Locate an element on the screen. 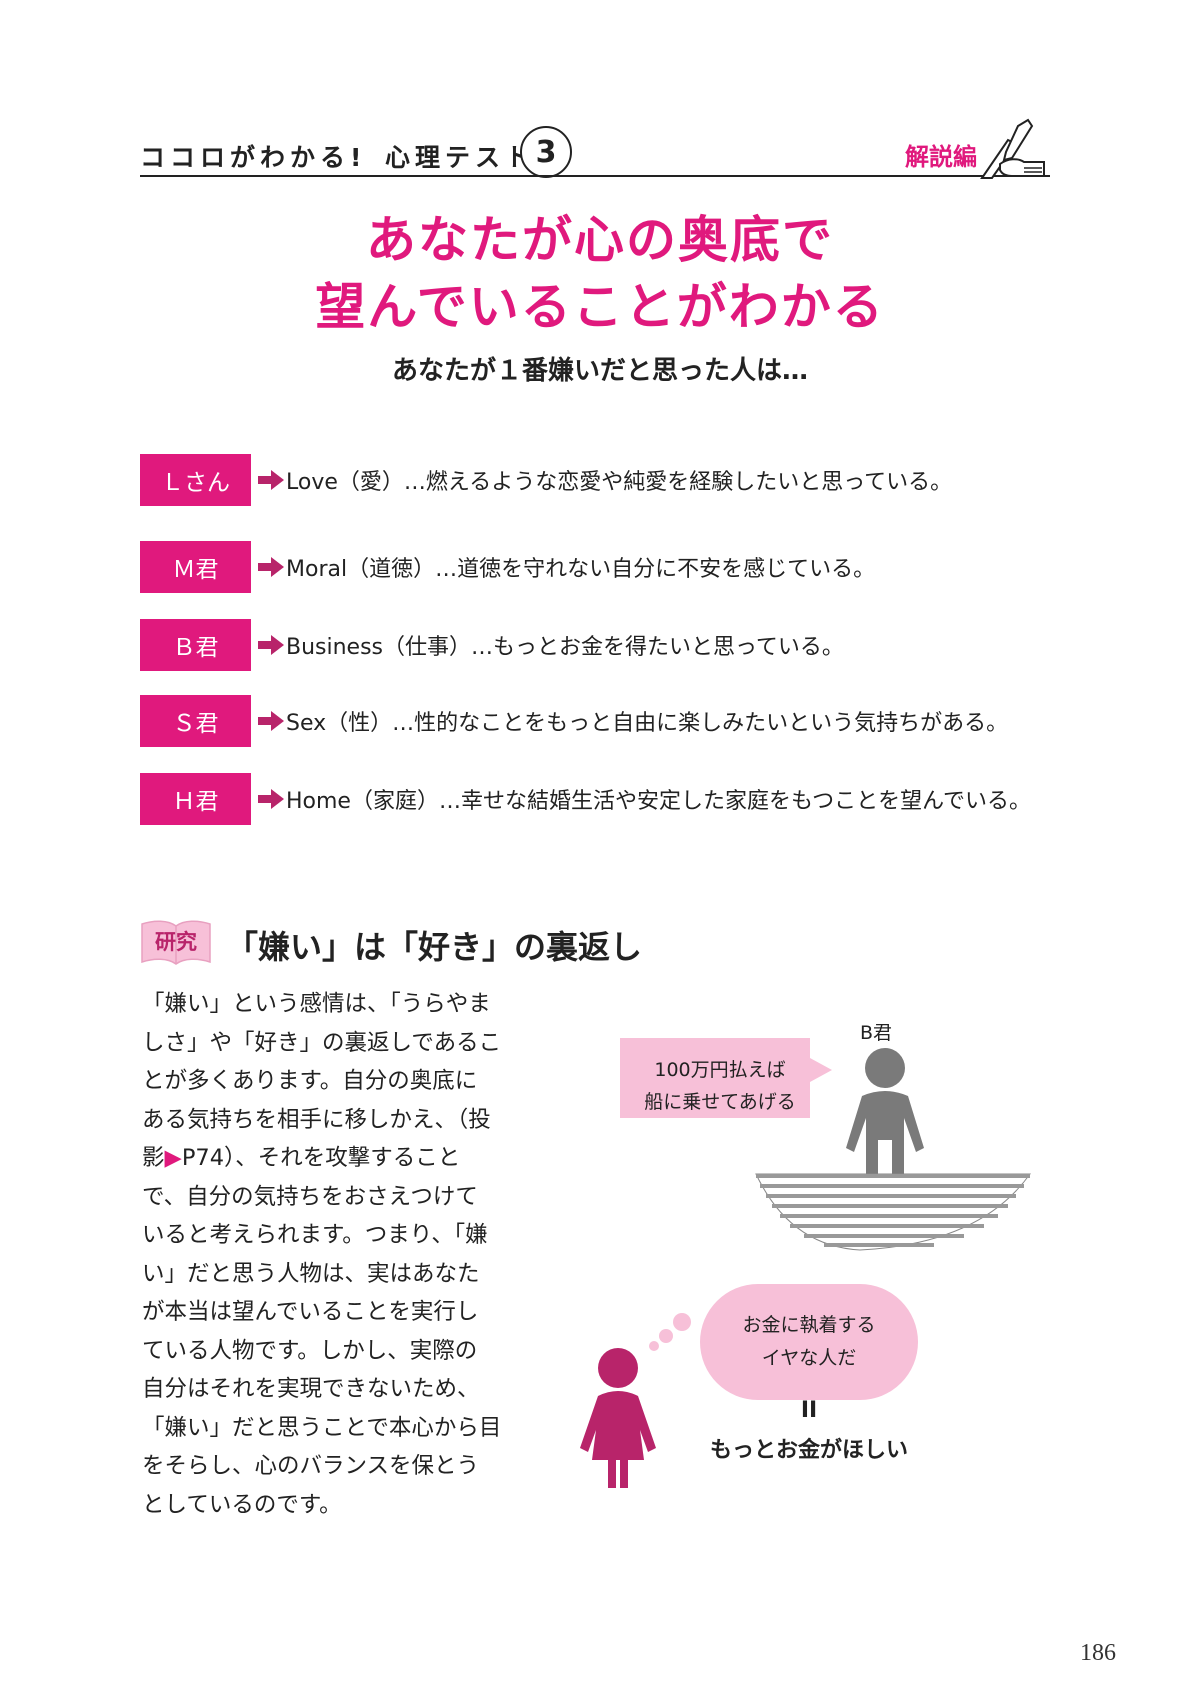 This screenshot has width=1200, height=1703. result-text: Moral（道徳）…道徳を守れない自分に不安を感じている。 is located at coordinates (581, 569).